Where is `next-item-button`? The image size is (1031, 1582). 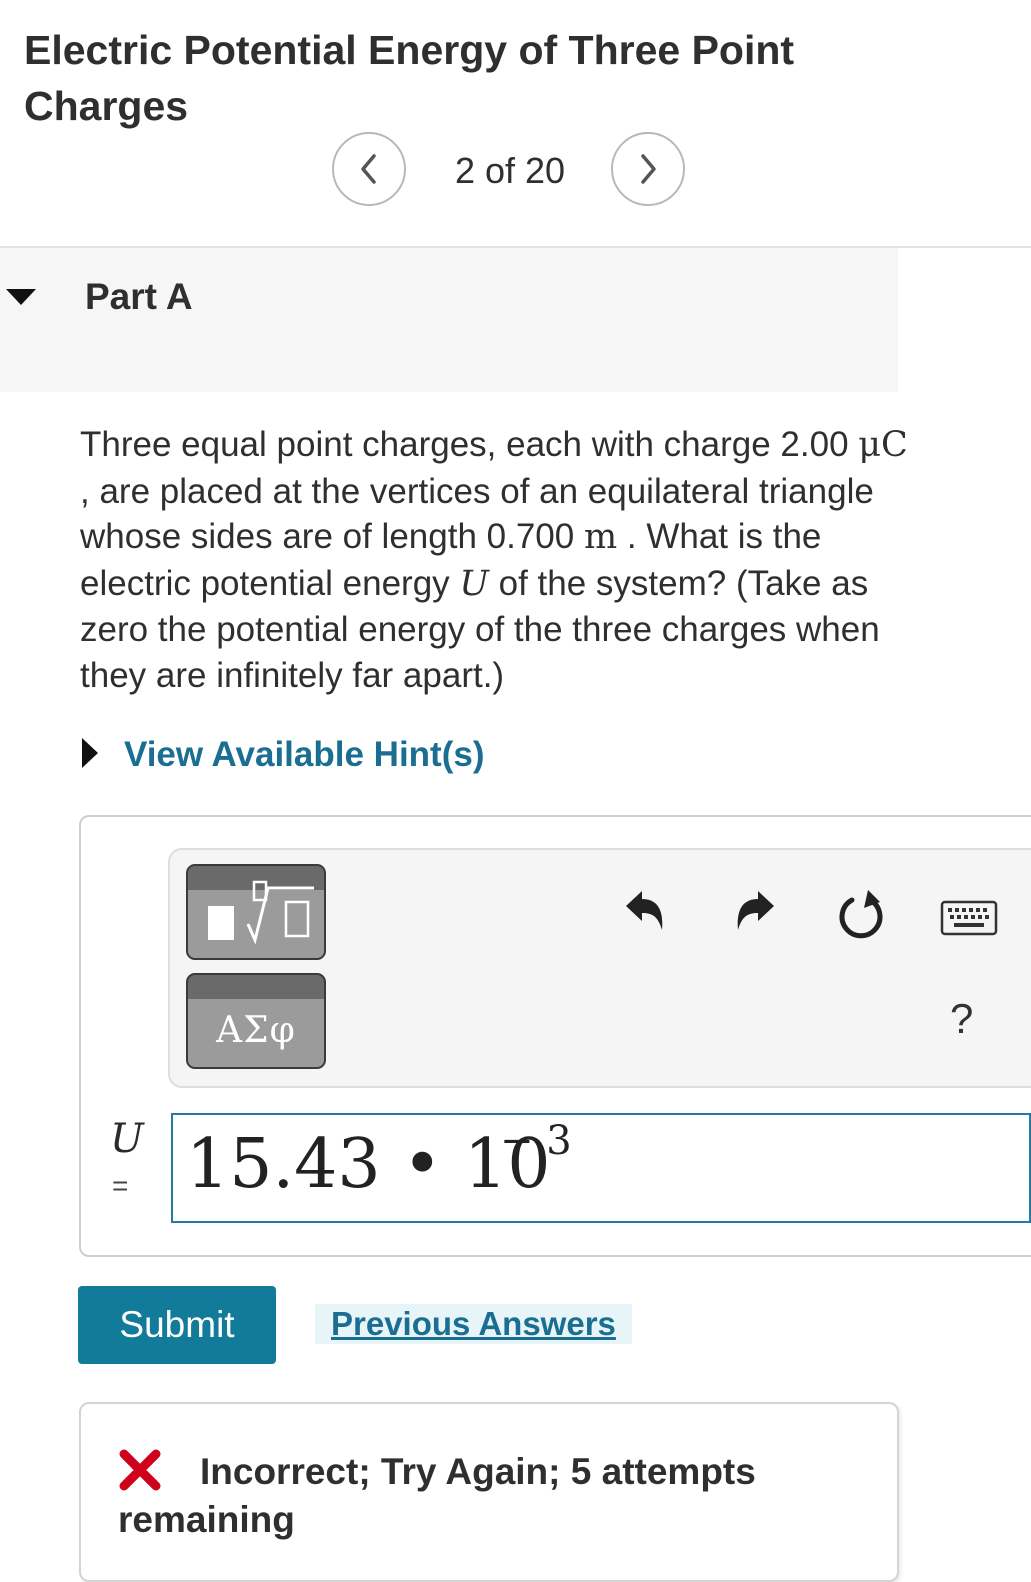
next-item-button is located at coordinates (648, 169).